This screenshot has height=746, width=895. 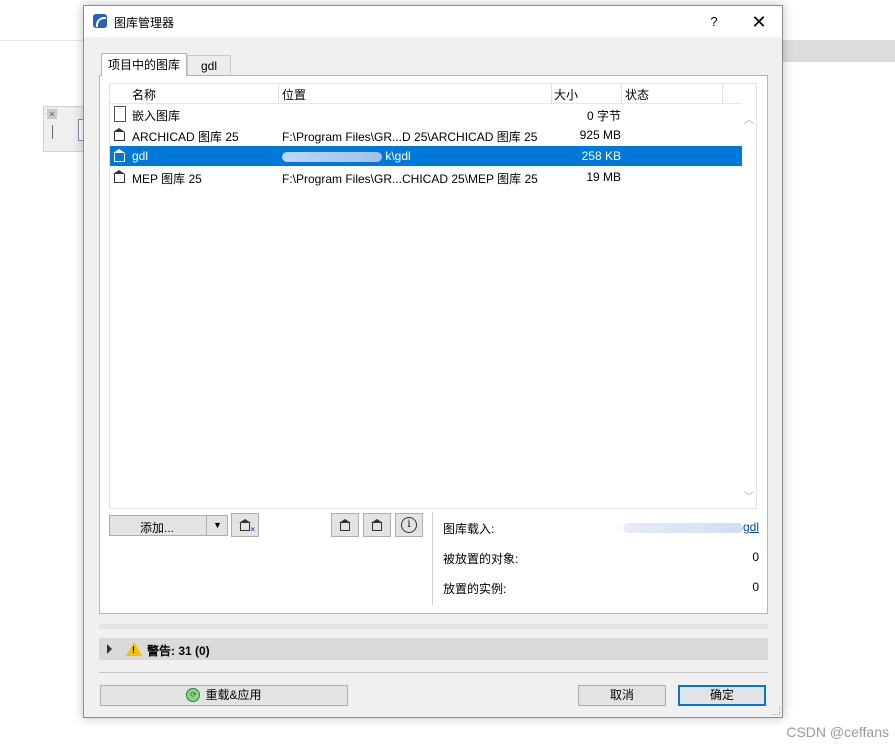 What do you see at coordinates (566, 94) in the screenshot?
I see `column-header-size: 大小` at bounding box center [566, 94].